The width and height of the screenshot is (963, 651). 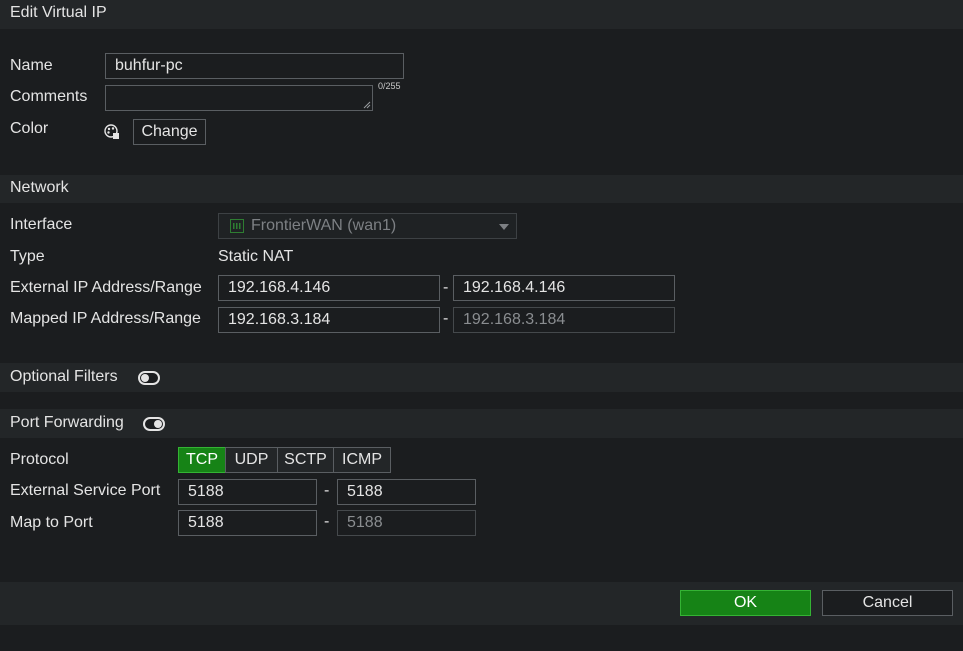 I want to click on change-color-button: Change, so click(x=169, y=132).